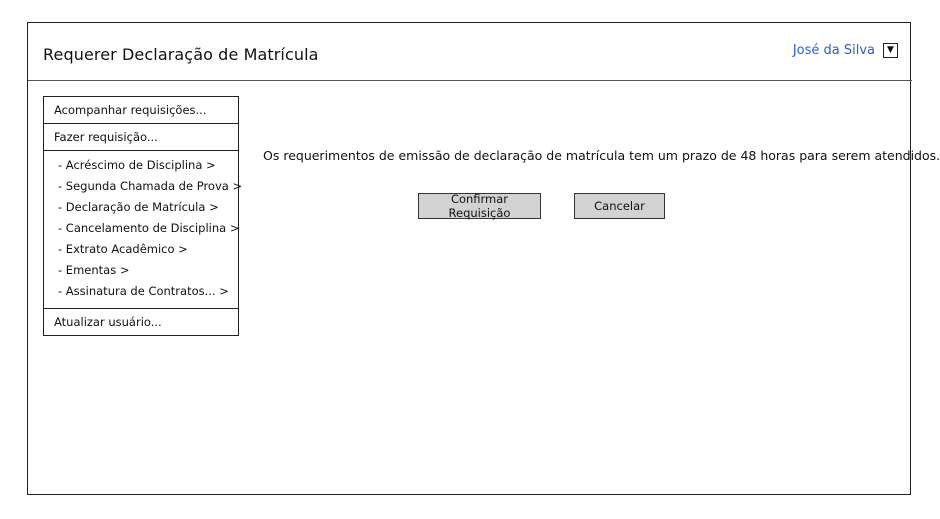  Describe the element at coordinates (141, 249) in the screenshot. I see `submenu-item-extrato-academico: - Extrato Acadêmico >` at that location.